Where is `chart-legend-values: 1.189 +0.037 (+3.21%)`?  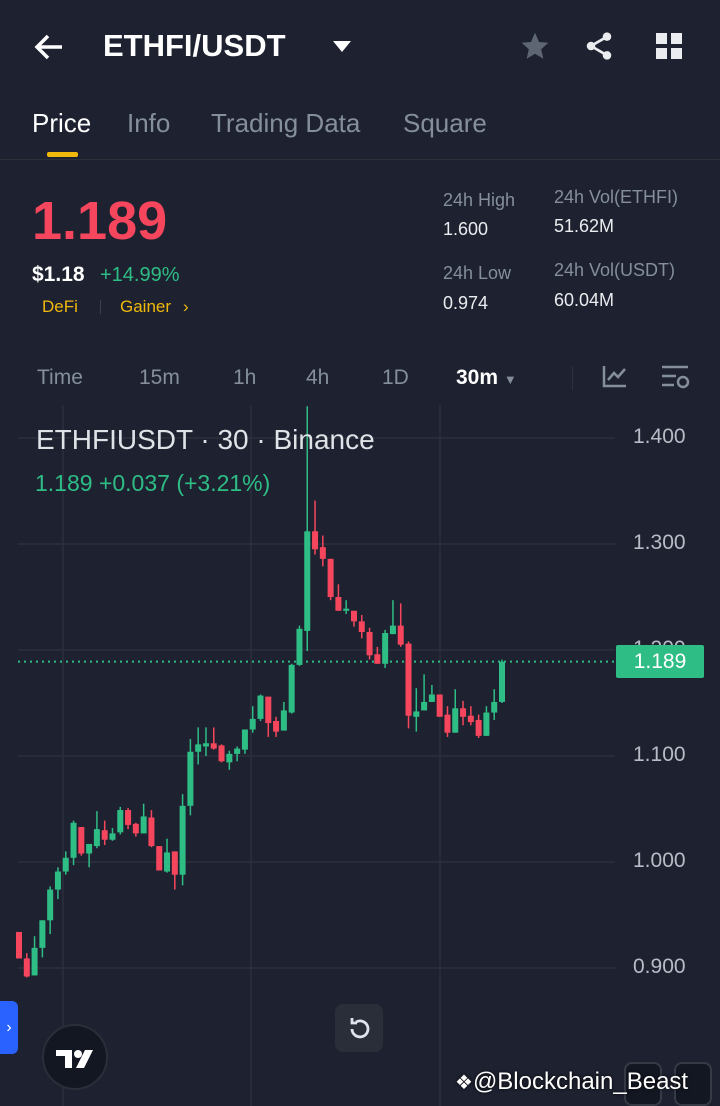 chart-legend-values: 1.189 +0.037 (+3.21%) is located at coordinates (153, 483).